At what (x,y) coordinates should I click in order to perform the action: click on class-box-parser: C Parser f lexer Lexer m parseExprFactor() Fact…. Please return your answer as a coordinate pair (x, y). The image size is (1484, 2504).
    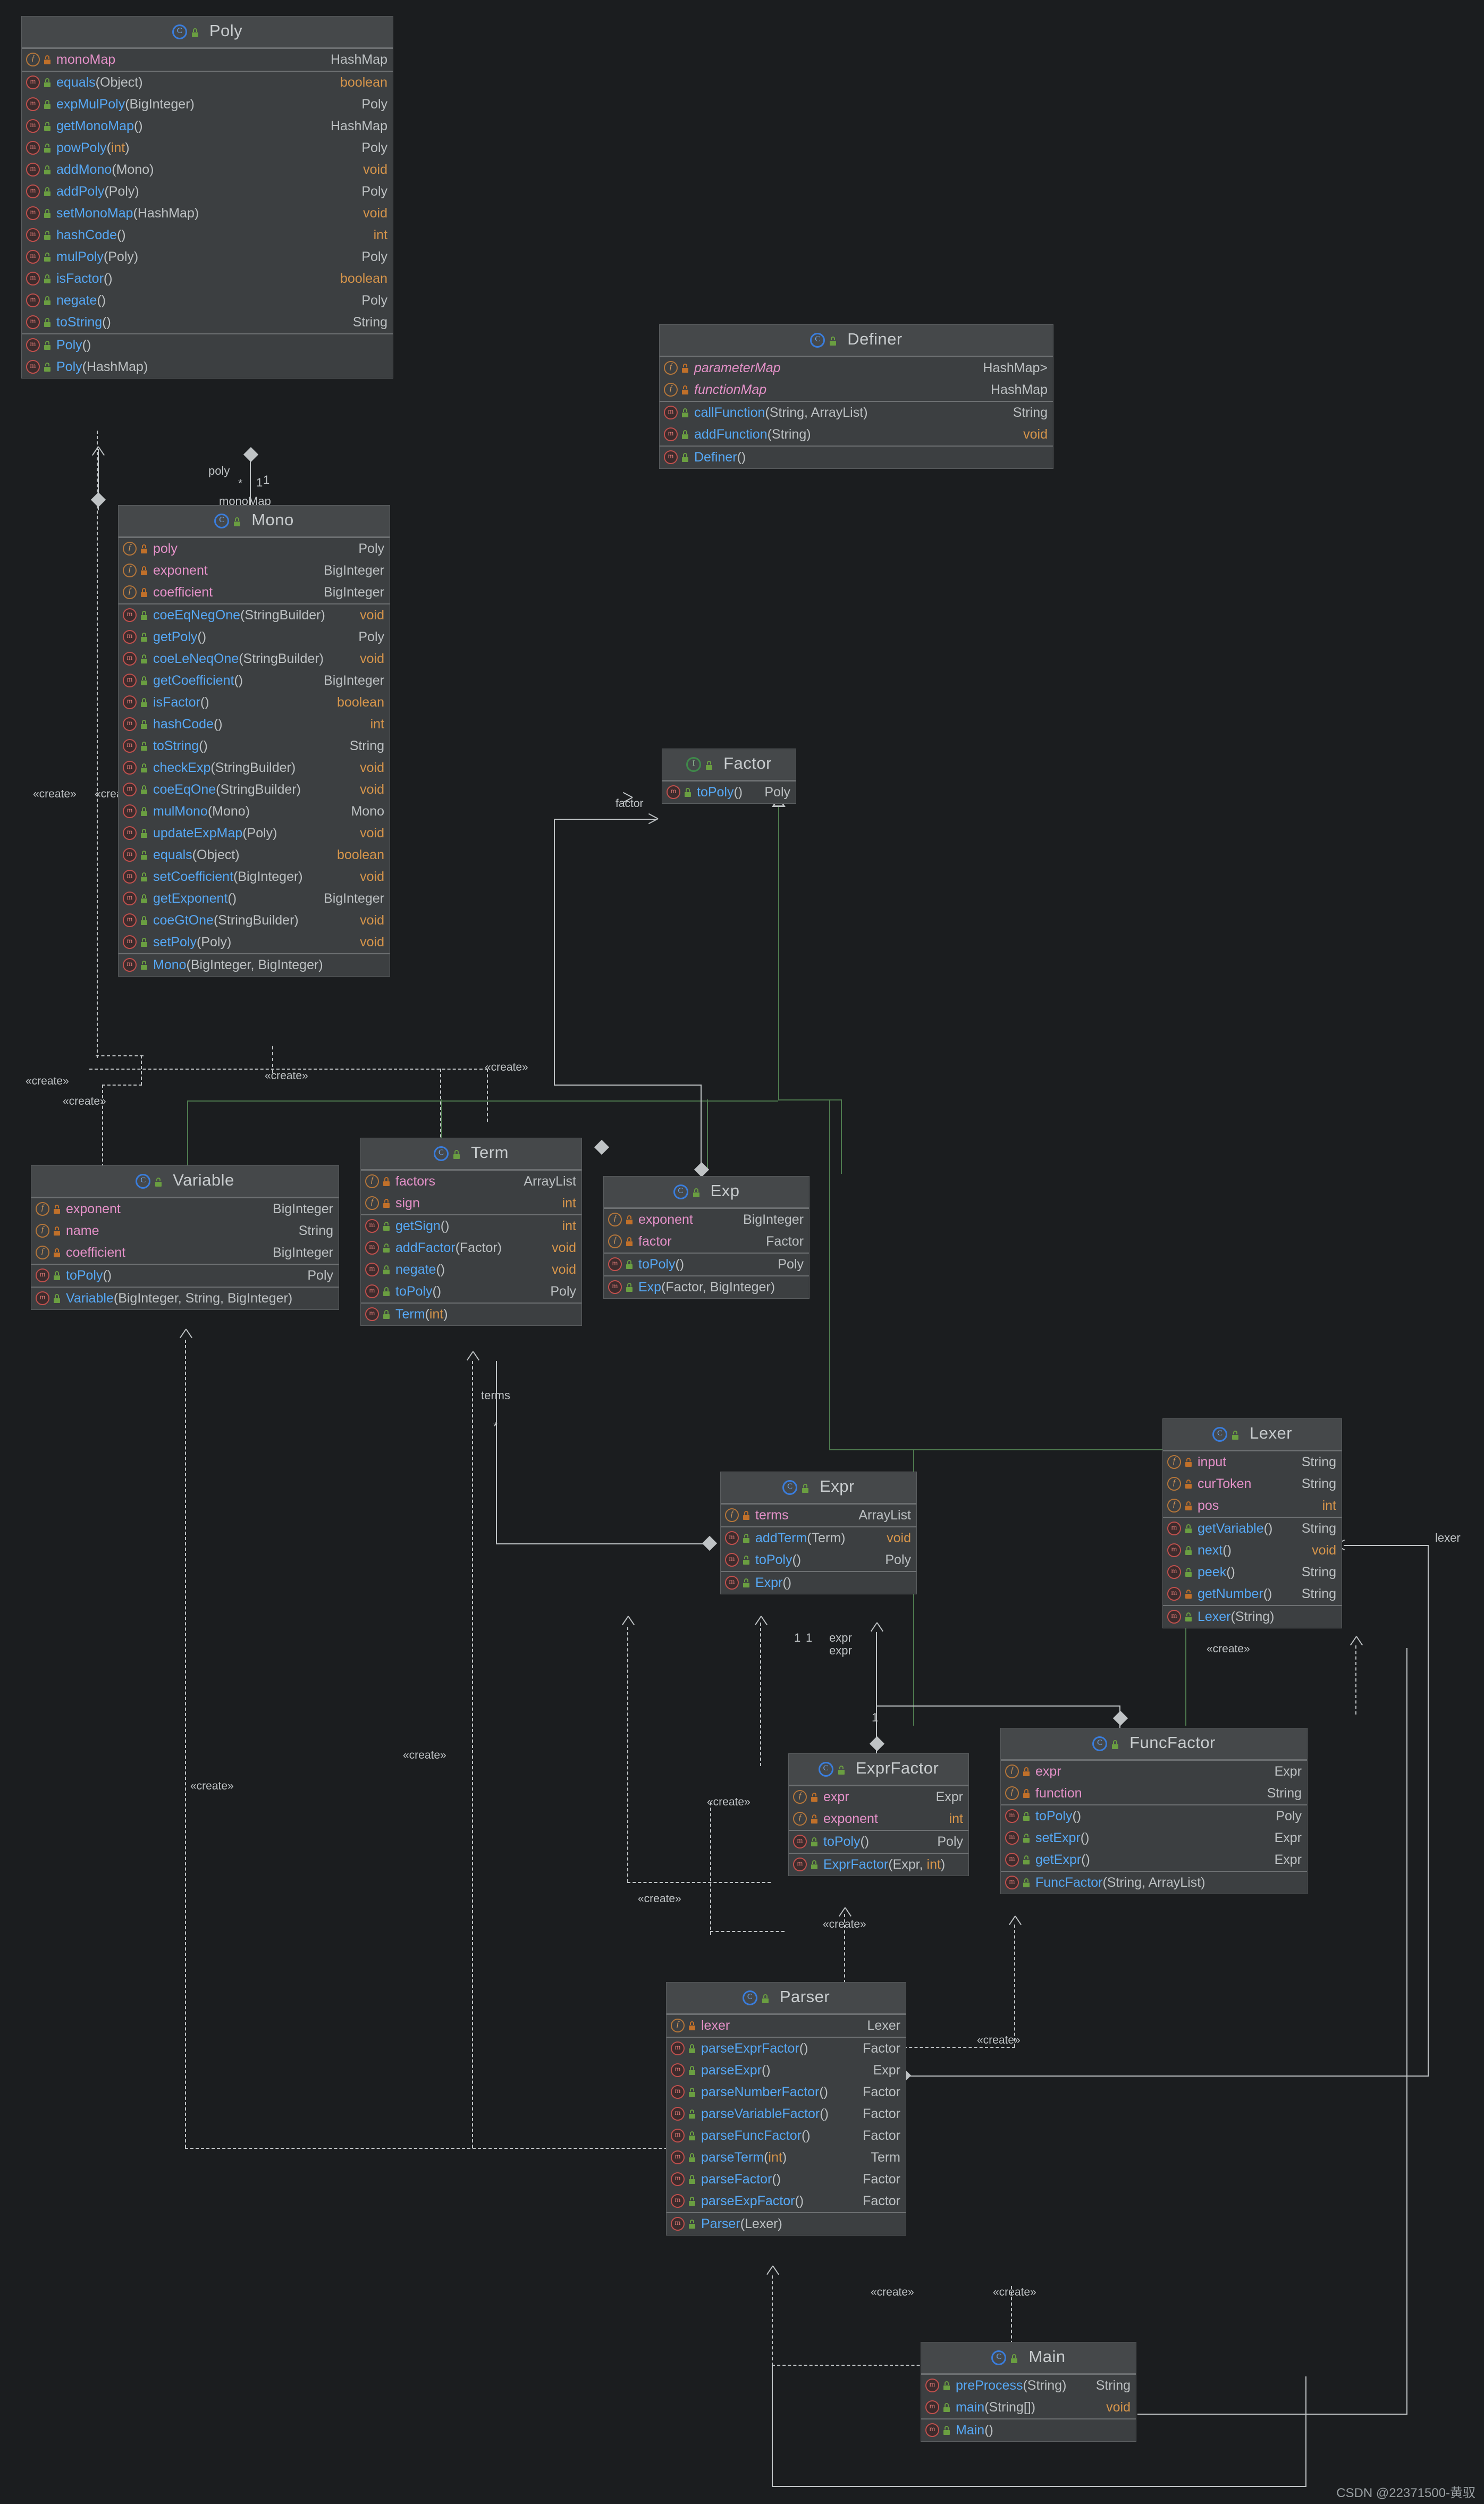
    Looking at the image, I should click on (786, 2109).